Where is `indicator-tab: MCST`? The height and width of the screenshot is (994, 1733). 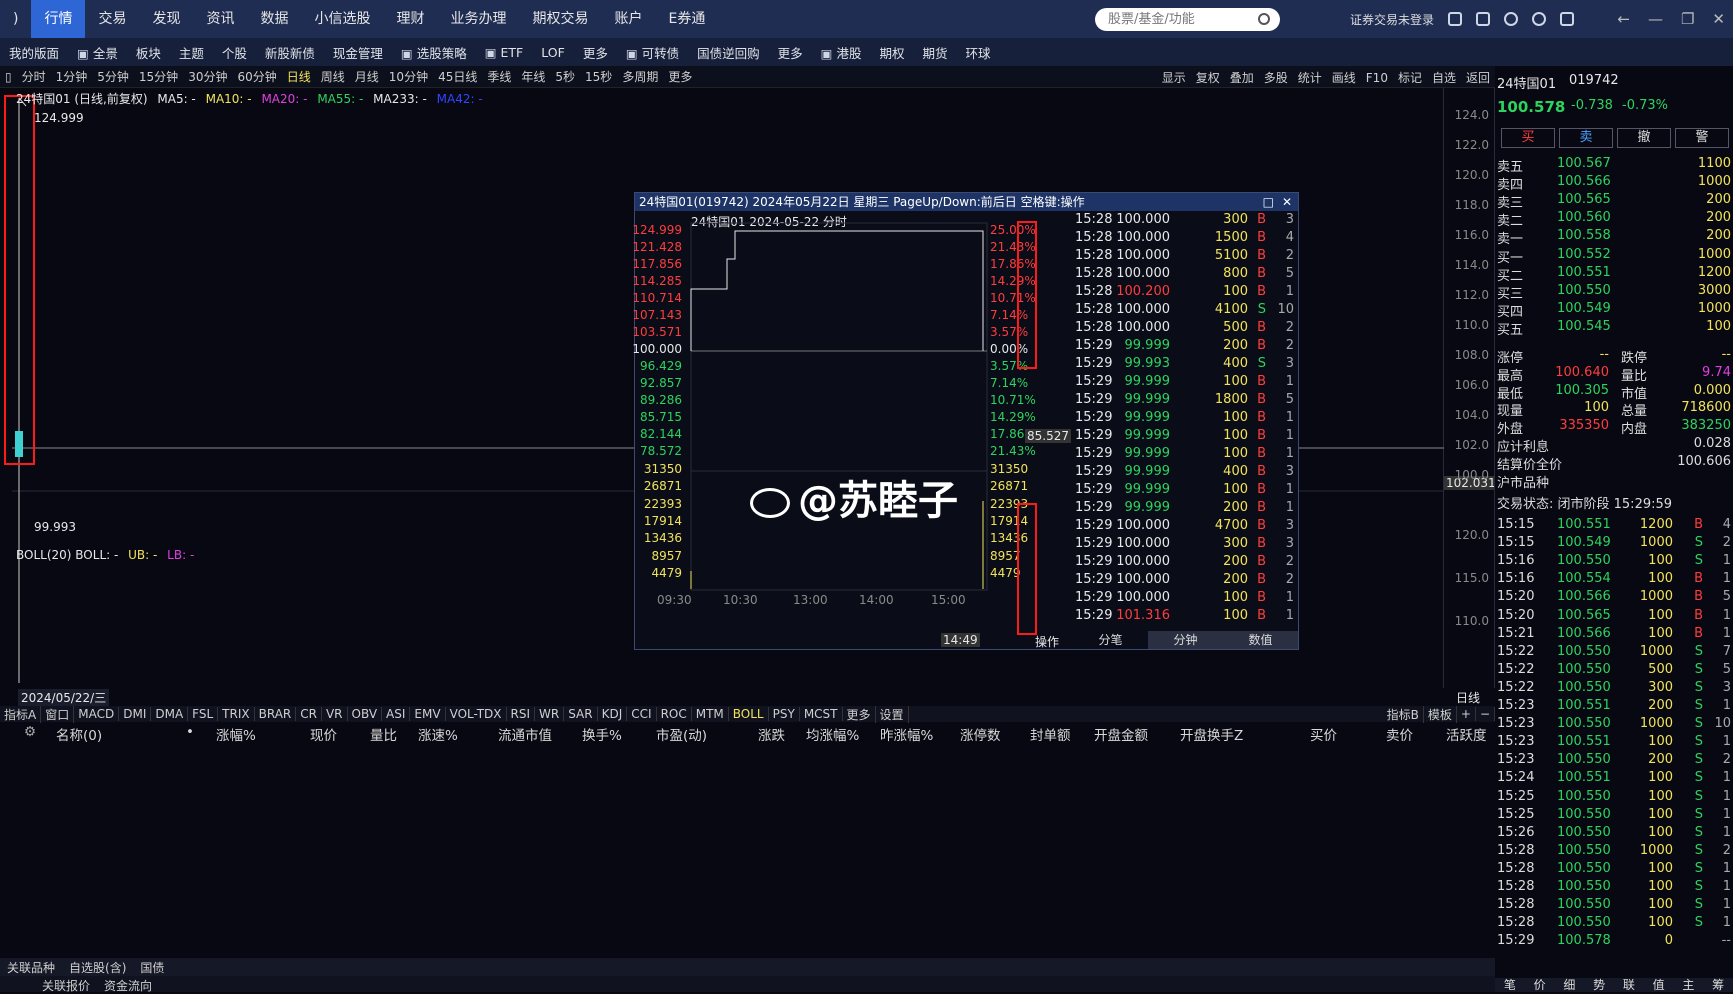
indicator-tab: MCST is located at coordinates (821, 714).